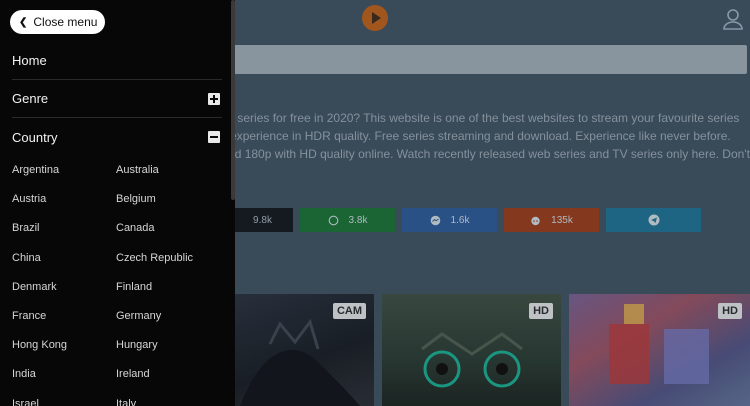  Describe the element at coordinates (26, 258) in the screenshot. I see `country-link: China` at that location.